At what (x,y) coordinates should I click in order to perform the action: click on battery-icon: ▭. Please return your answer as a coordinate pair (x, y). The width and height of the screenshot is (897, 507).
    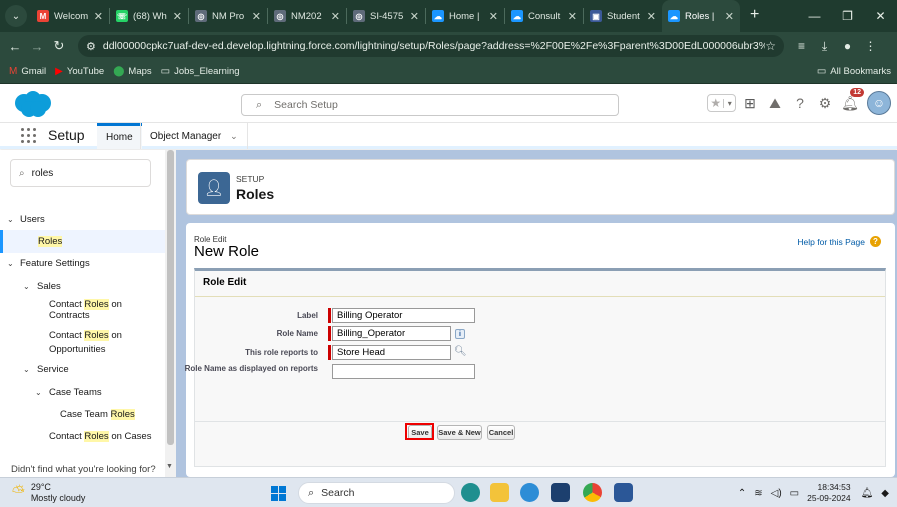
    Looking at the image, I should click on (794, 493).